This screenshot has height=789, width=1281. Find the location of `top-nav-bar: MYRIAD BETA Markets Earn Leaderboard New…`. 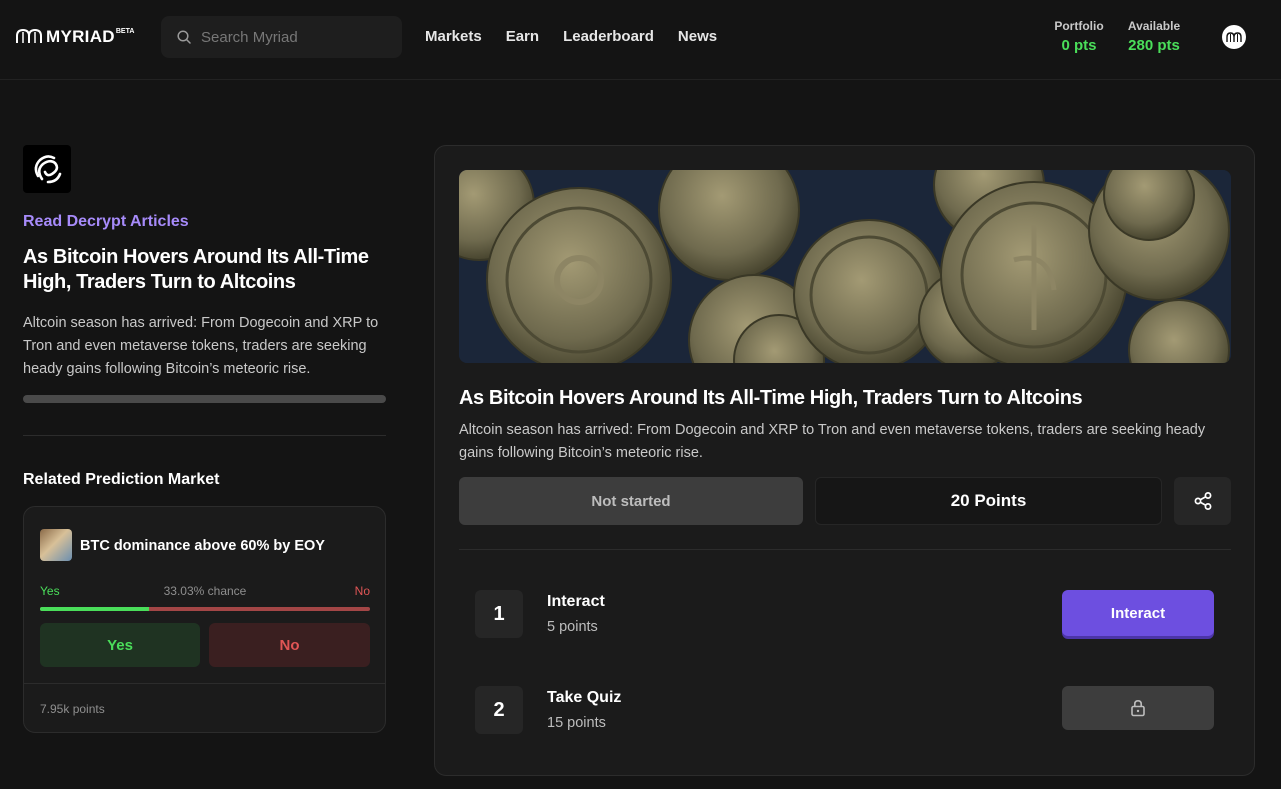

top-nav-bar: MYRIAD BETA Markets Earn Leaderboard New… is located at coordinates (640, 40).